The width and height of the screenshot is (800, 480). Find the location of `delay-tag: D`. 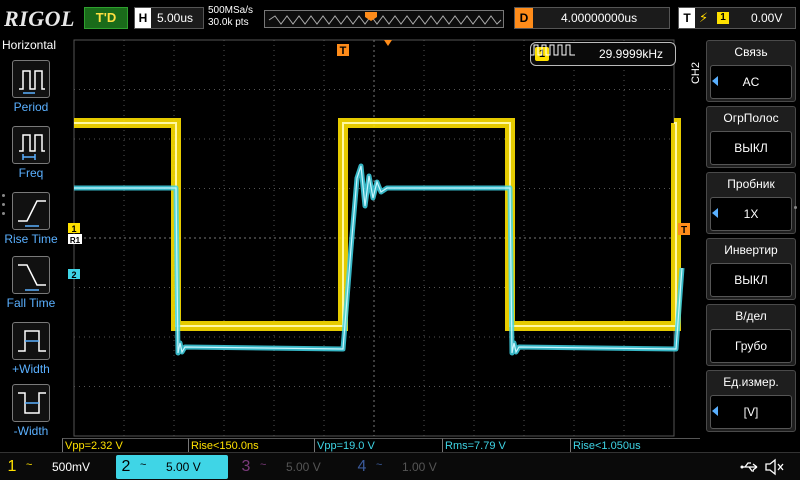

delay-tag: D is located at coordinates (524, 18).